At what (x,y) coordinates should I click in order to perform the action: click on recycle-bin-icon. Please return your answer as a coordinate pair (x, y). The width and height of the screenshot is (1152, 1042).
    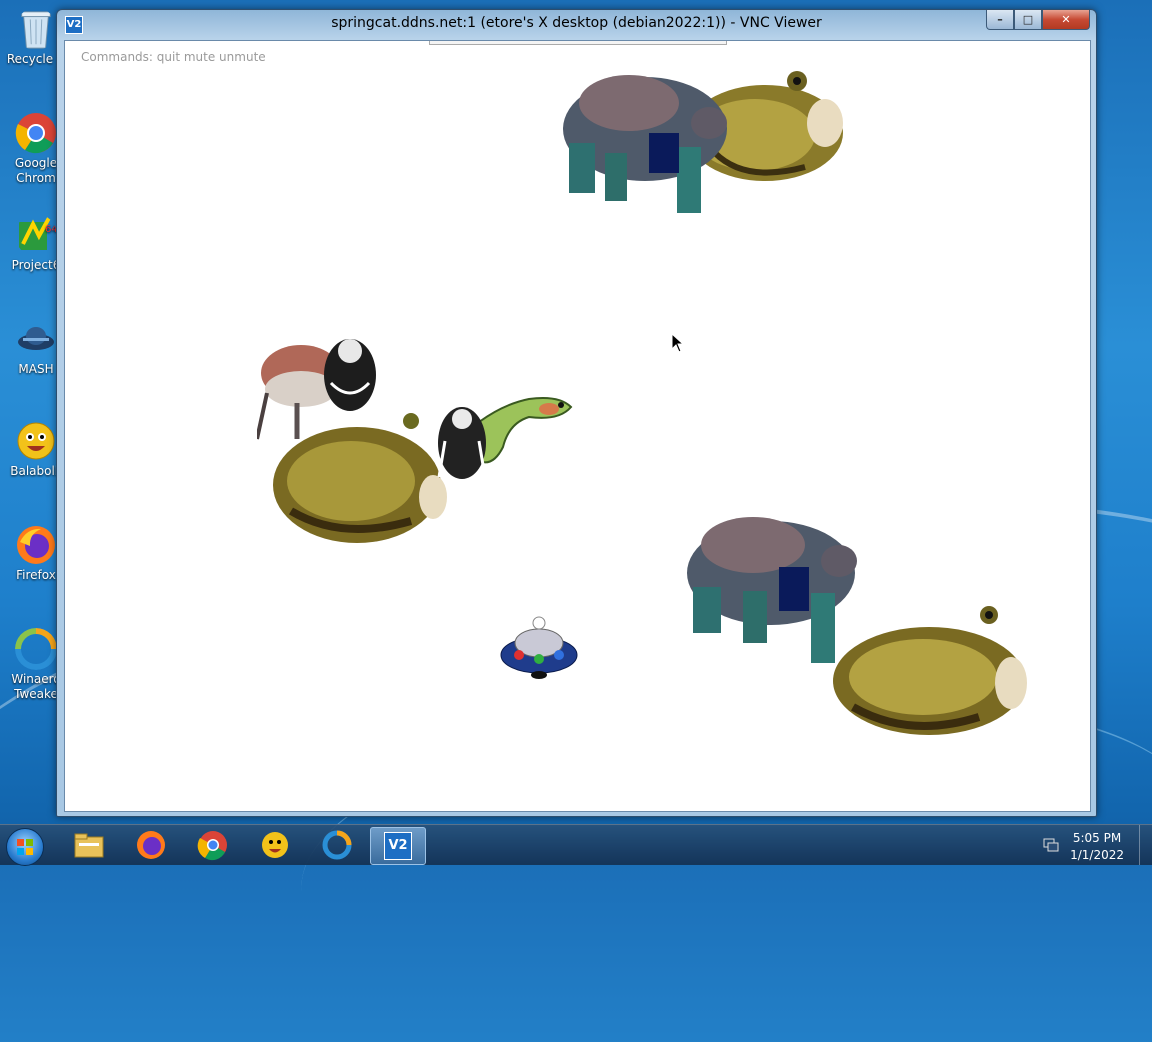
    Looking at the image, I should click on (36, 30).